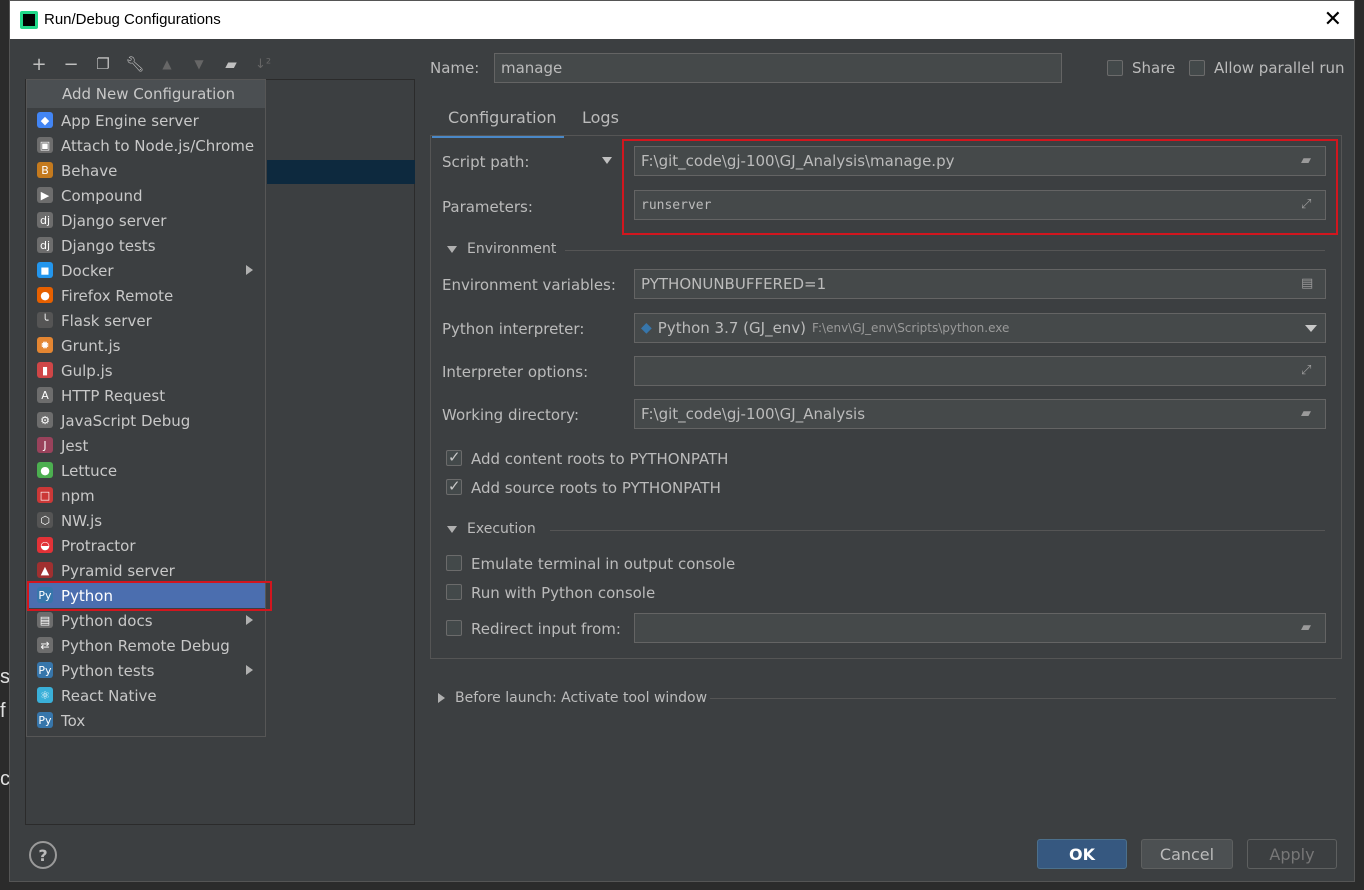 Image resolution: width=1364 pixels, height=890 pixels. Describe the element at coordinates (82, 520) in the screenshot. I see `popup-item-label: NW.js` at that location.